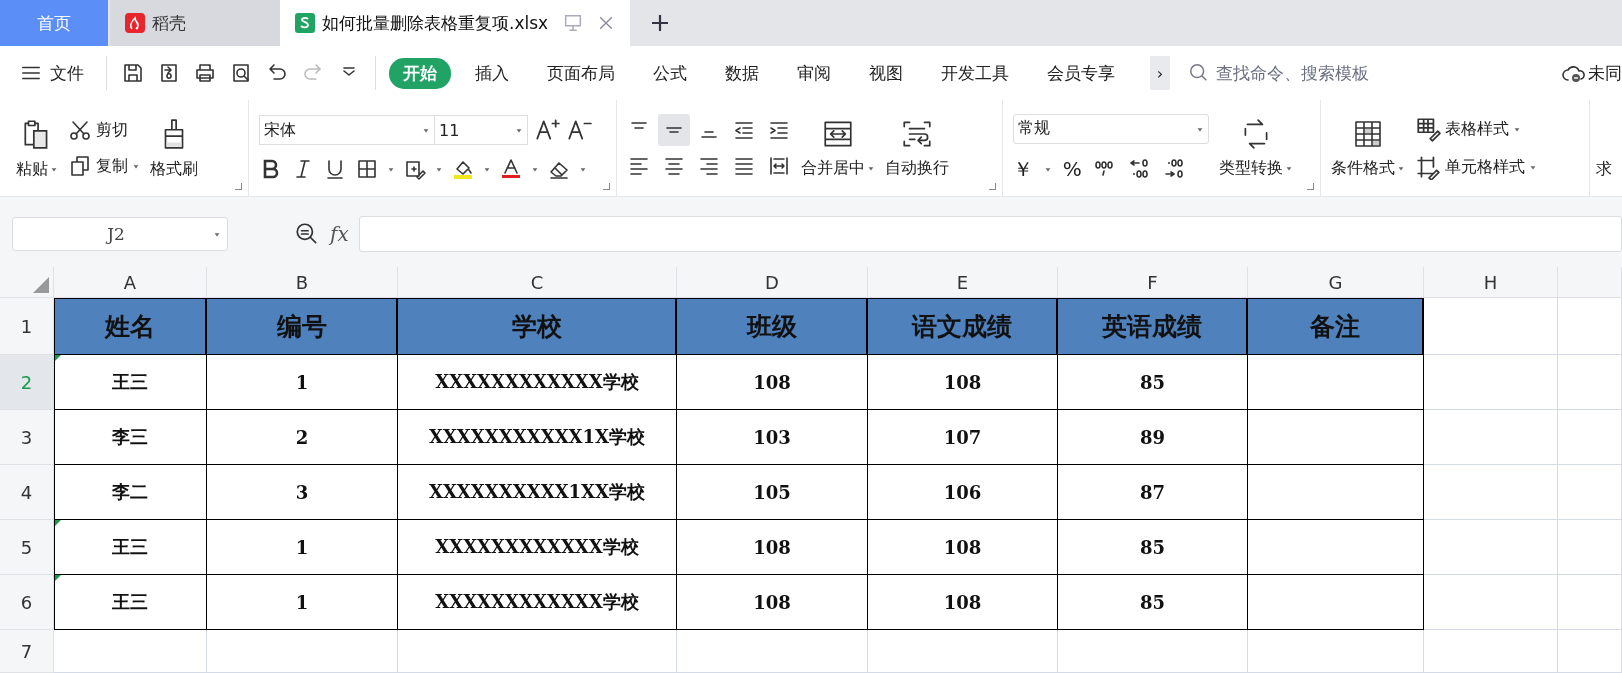 This screenshot has height=673, width=1622. Describe the element at coordinates (481, 130) in the screenshot. I see `font-size-dropdown: 11` at that location.